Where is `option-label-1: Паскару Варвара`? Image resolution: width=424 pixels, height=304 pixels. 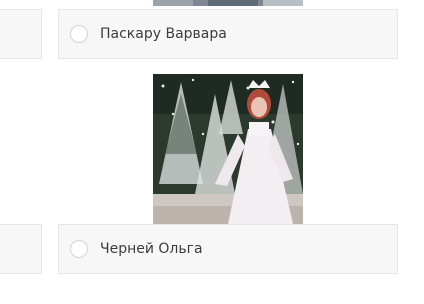 option-label-1: Паскару Варвара is located at coordinates (163, 34).